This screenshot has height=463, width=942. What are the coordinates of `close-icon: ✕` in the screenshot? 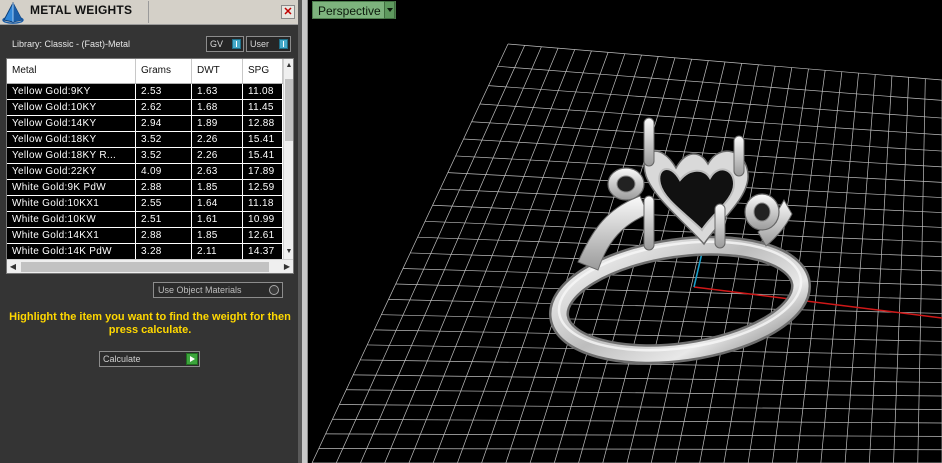 It's located at (288, 12).